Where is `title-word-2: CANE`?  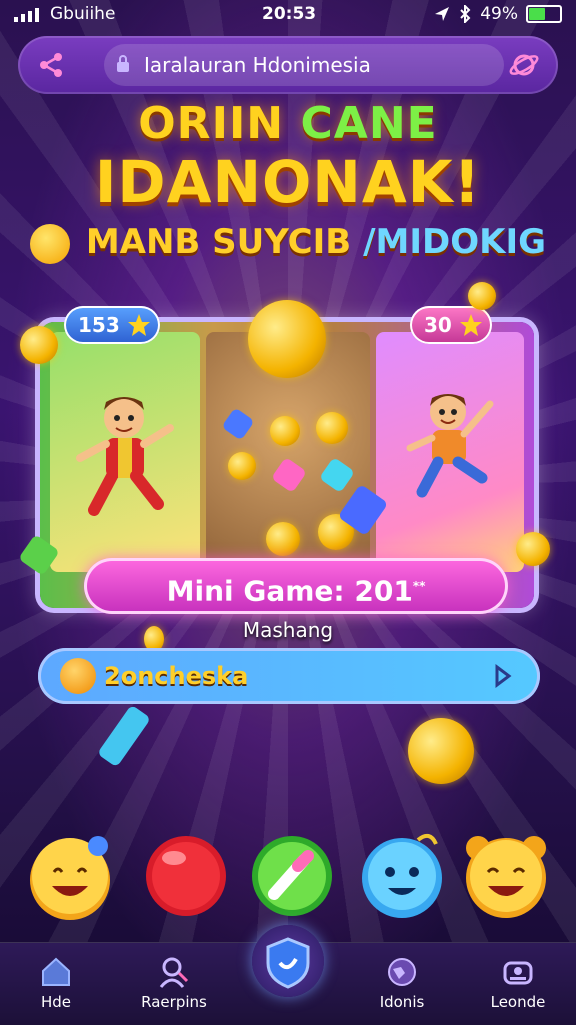 title-word-2: CANE is located at coordinates (369, 123).